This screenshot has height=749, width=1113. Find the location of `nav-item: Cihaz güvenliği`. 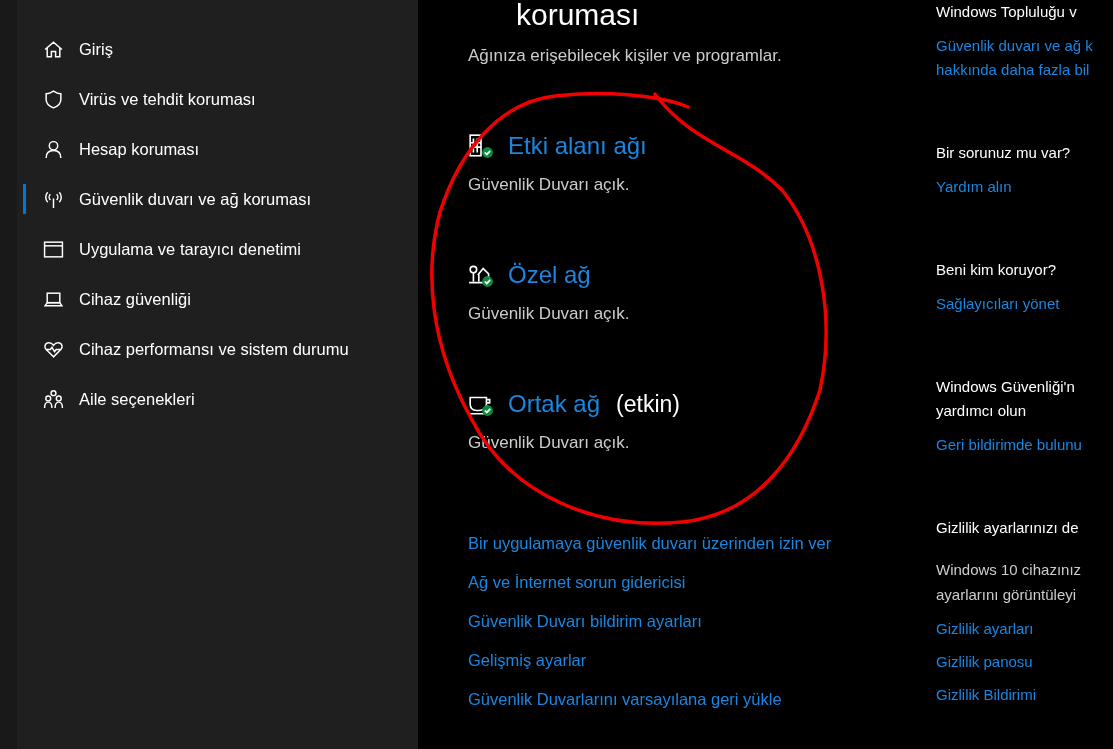

nav-item: Cihaz güvenliği is located at coordinates (217, 299).